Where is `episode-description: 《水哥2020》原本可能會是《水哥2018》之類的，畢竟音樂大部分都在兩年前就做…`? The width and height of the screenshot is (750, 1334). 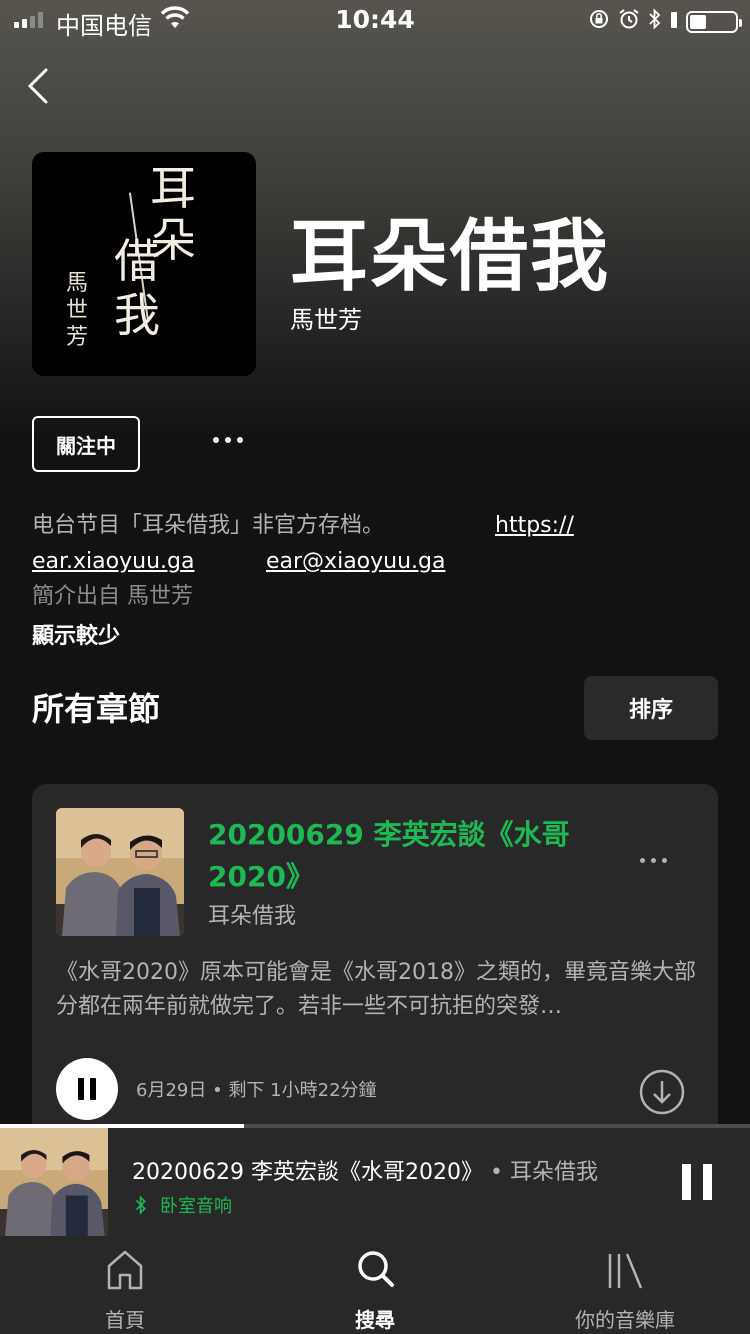
episode-description: 《水哥2020》原本可能會是《水哥2018》之類的，畢竟音樂大部分都在兩年前就做… is located at coordinates (376, 989).